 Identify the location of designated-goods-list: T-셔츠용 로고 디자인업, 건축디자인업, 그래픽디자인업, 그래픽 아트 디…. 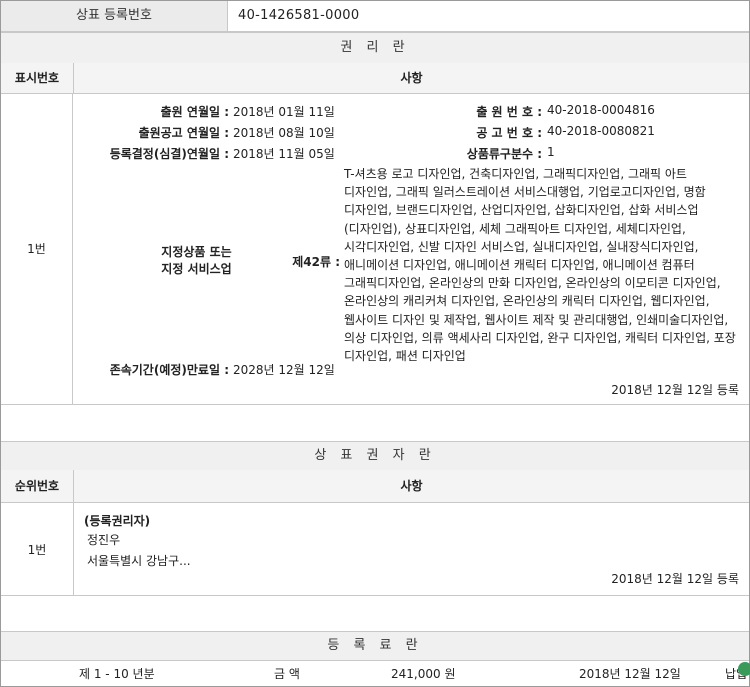
(540, 265).